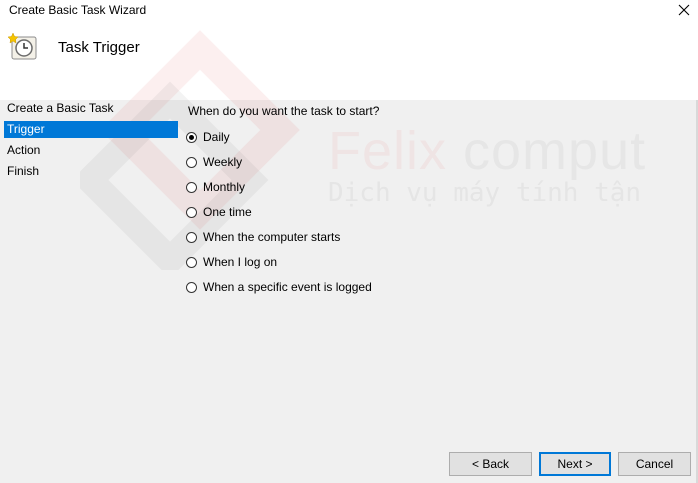 This screenshot has height=483, width=698. What do you see at coordinates (91, 108) in the screenshot?
I see `step-create-basic-task: Create a Basic Task` at bounding box center [91, 108].